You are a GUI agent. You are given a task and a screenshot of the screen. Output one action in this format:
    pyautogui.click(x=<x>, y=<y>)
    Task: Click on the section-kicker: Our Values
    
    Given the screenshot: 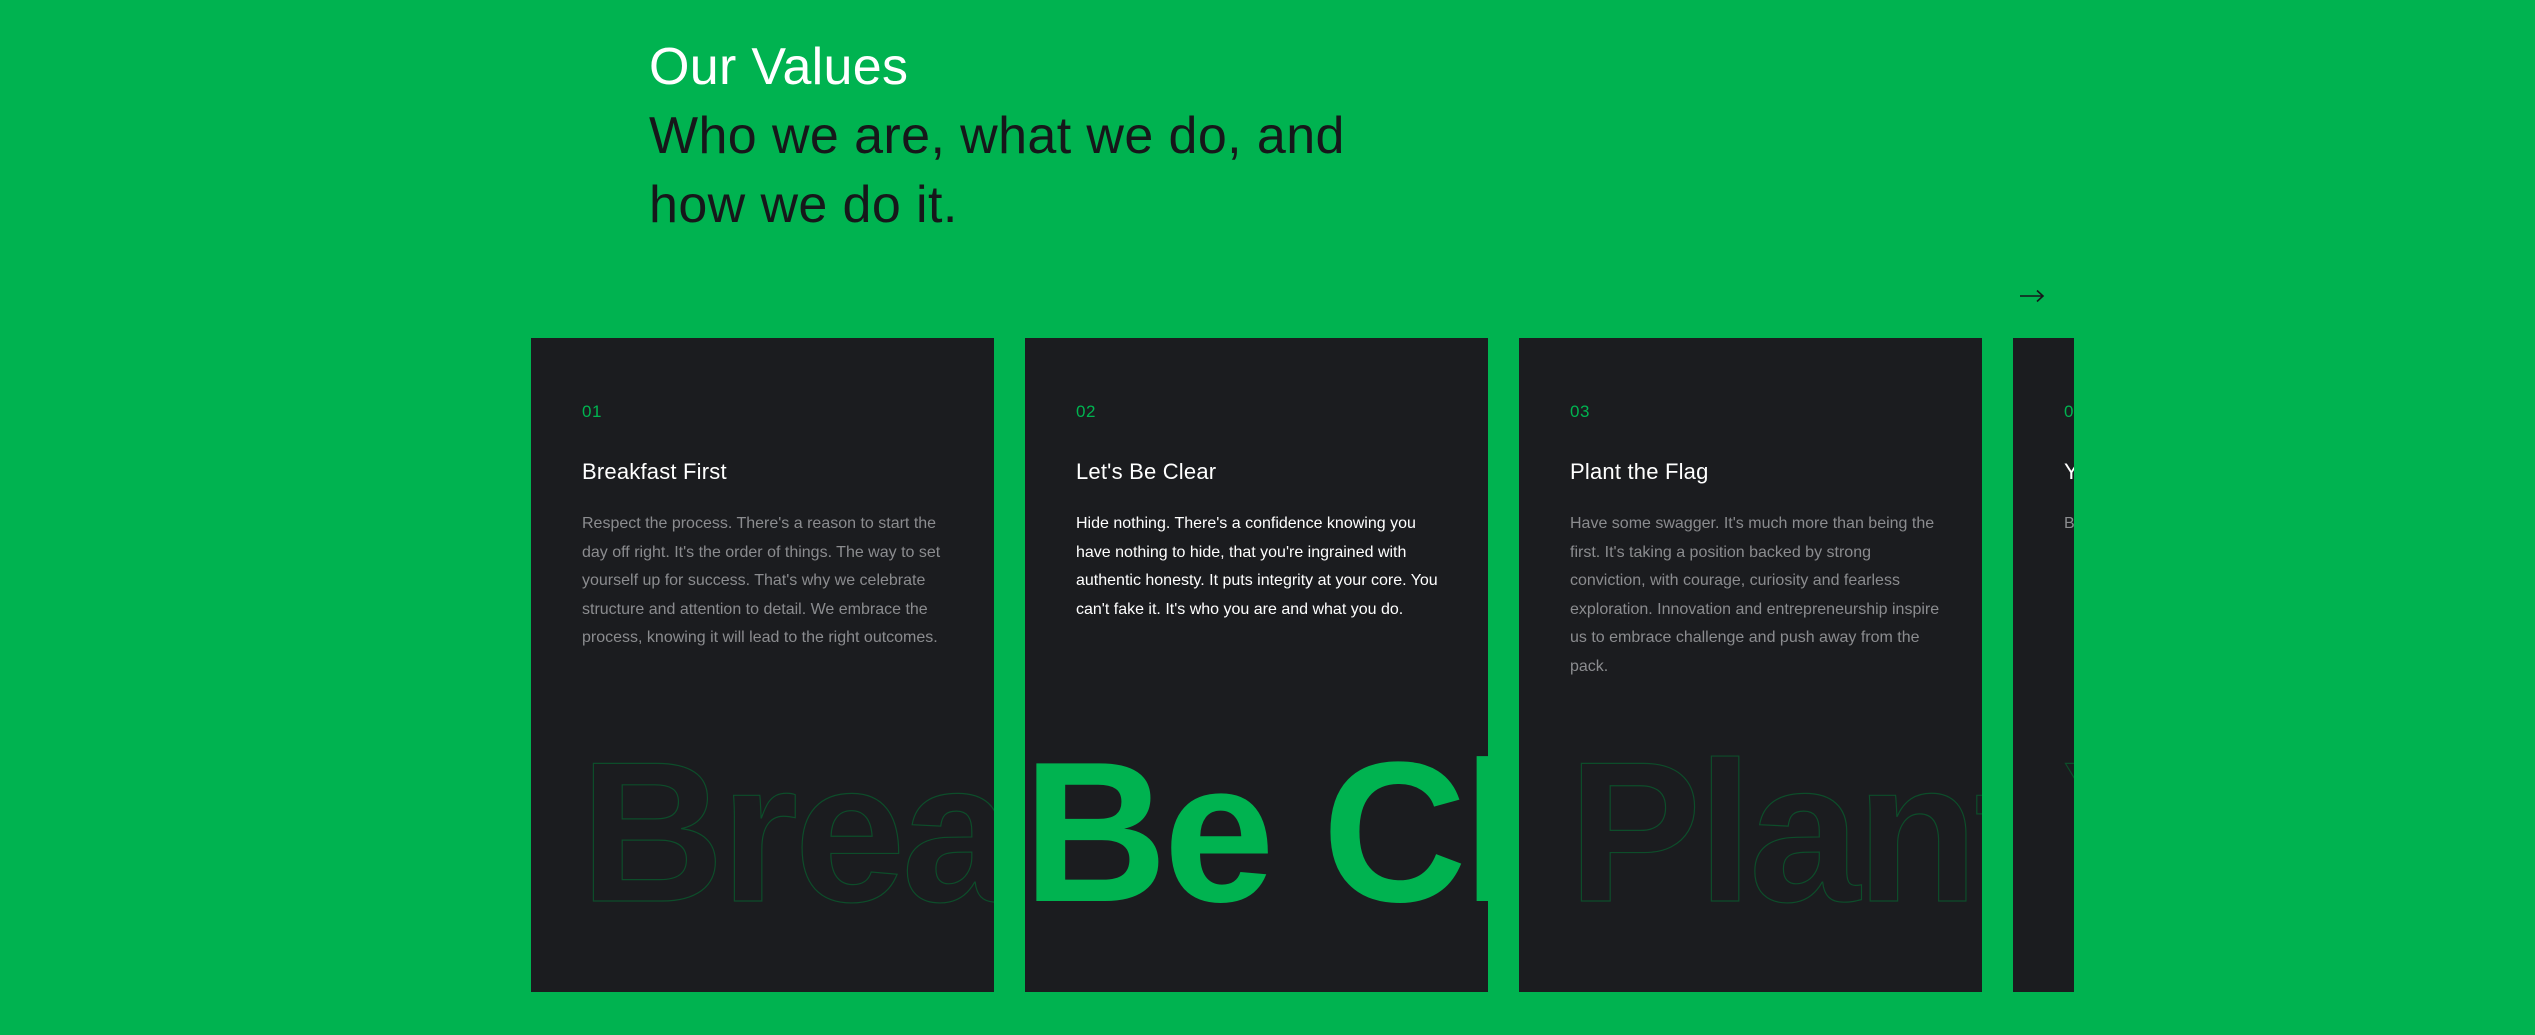 What is the action you would take?
    pyautogui.click(x=779, y=67)
    